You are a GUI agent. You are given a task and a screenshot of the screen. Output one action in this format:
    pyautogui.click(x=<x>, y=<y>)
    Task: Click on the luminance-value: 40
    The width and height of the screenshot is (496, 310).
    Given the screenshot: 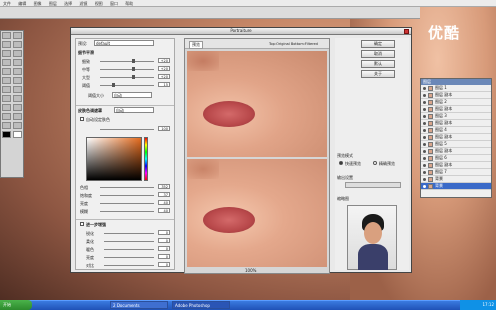 What is the action you would take?
    pyautogui.click(x=164, y=202)
    